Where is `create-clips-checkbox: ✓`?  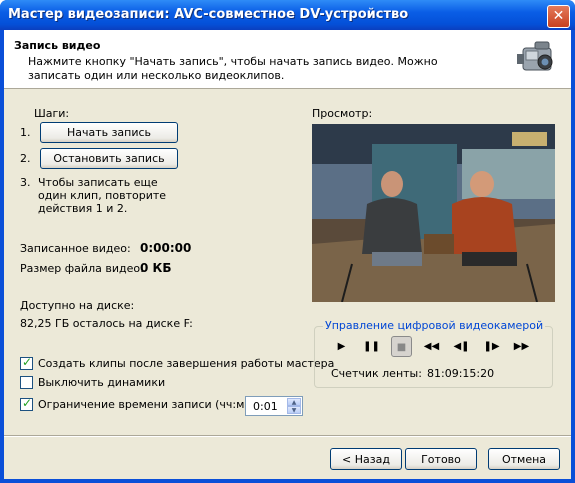
create-clips-checkbox: ✓ is located at coordinates (26, 362).